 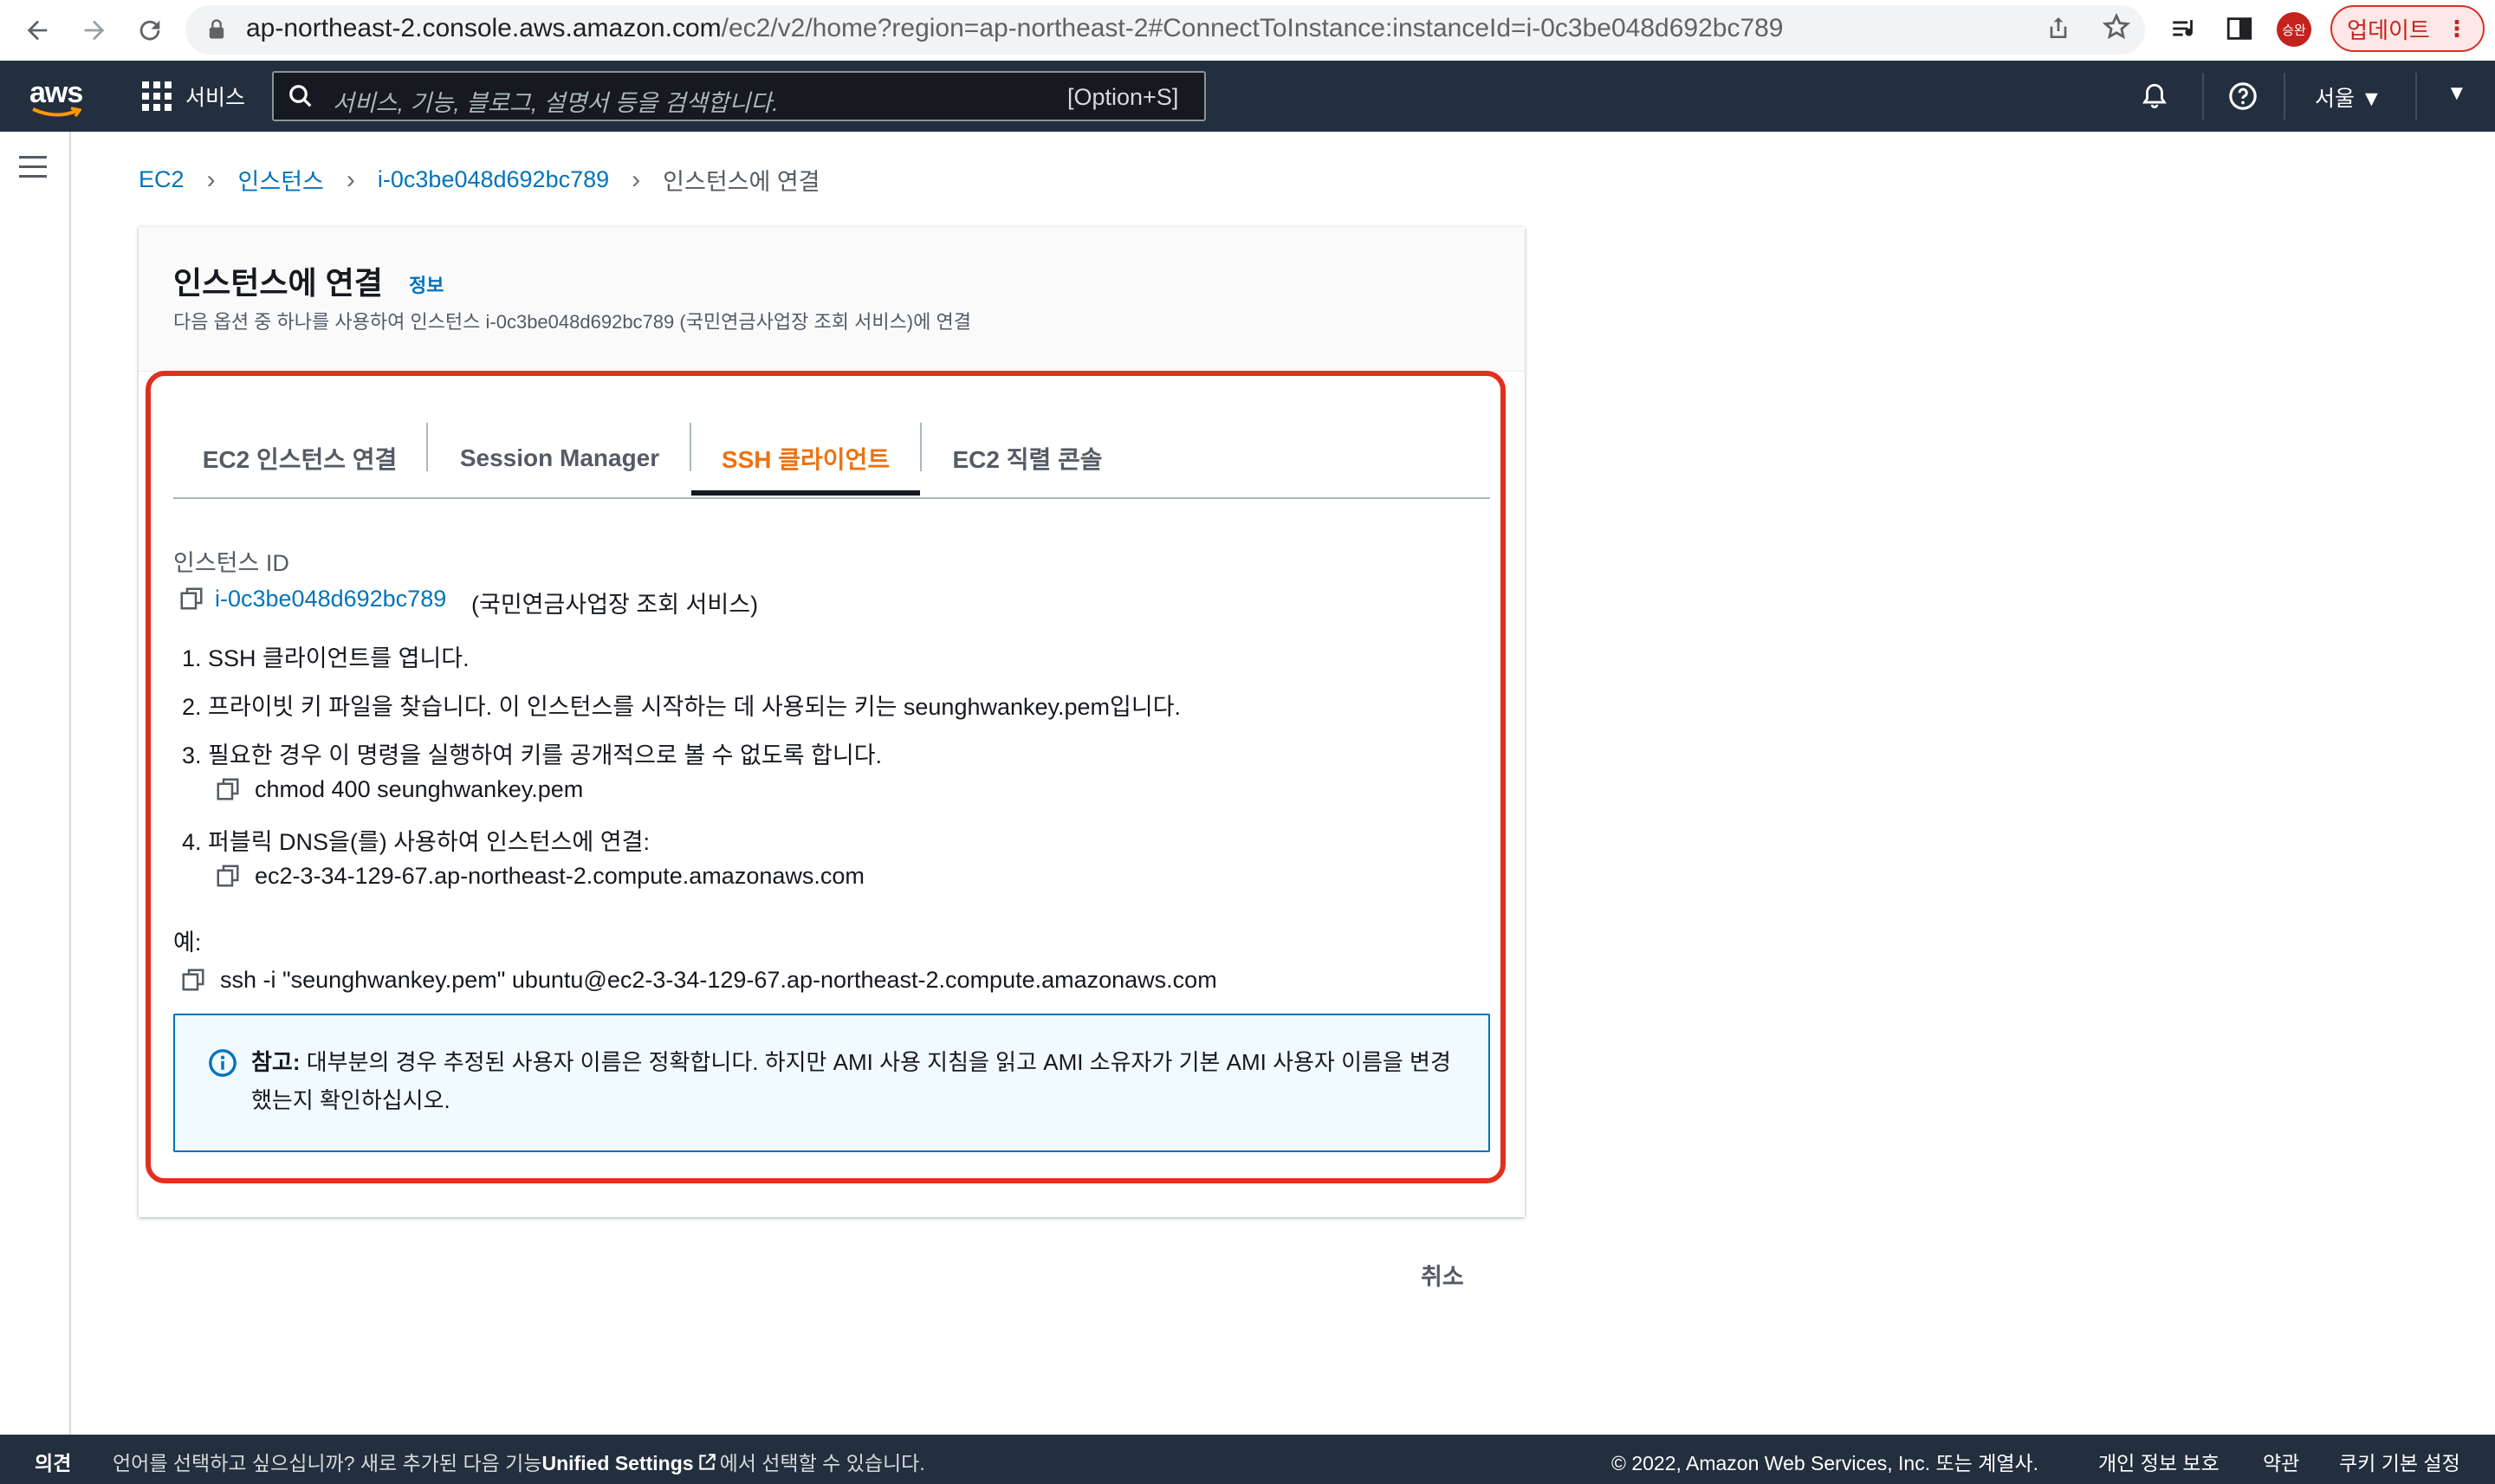 I want to click on aws-smile-logo, so click(x=56, y=113).